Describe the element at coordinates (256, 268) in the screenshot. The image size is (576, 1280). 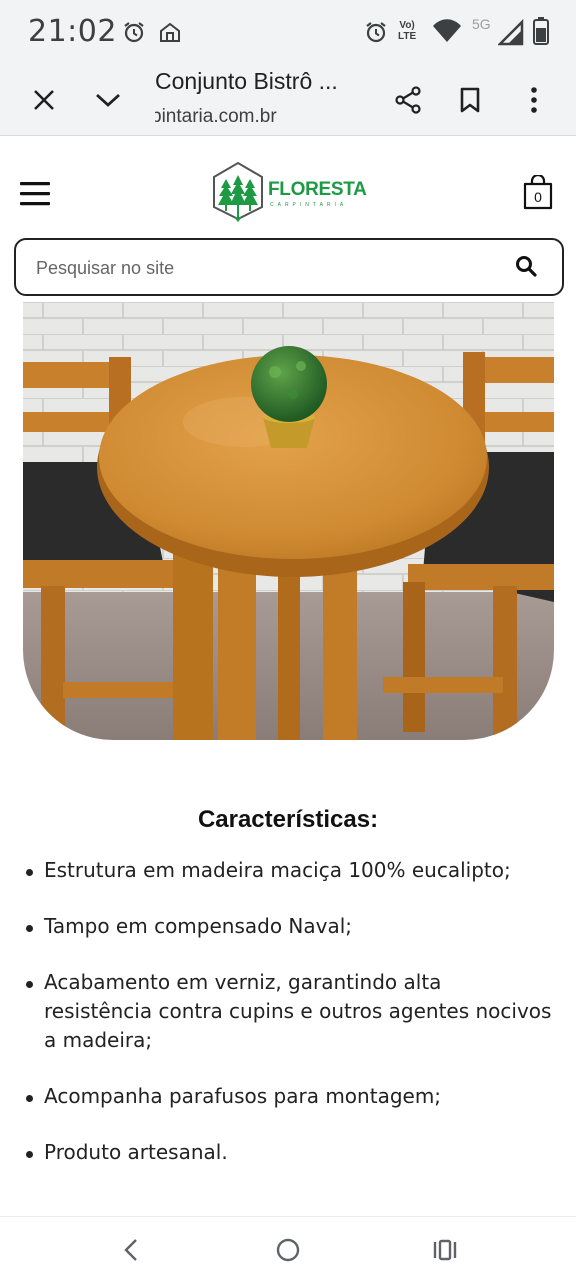
I see `search-input` at that location.